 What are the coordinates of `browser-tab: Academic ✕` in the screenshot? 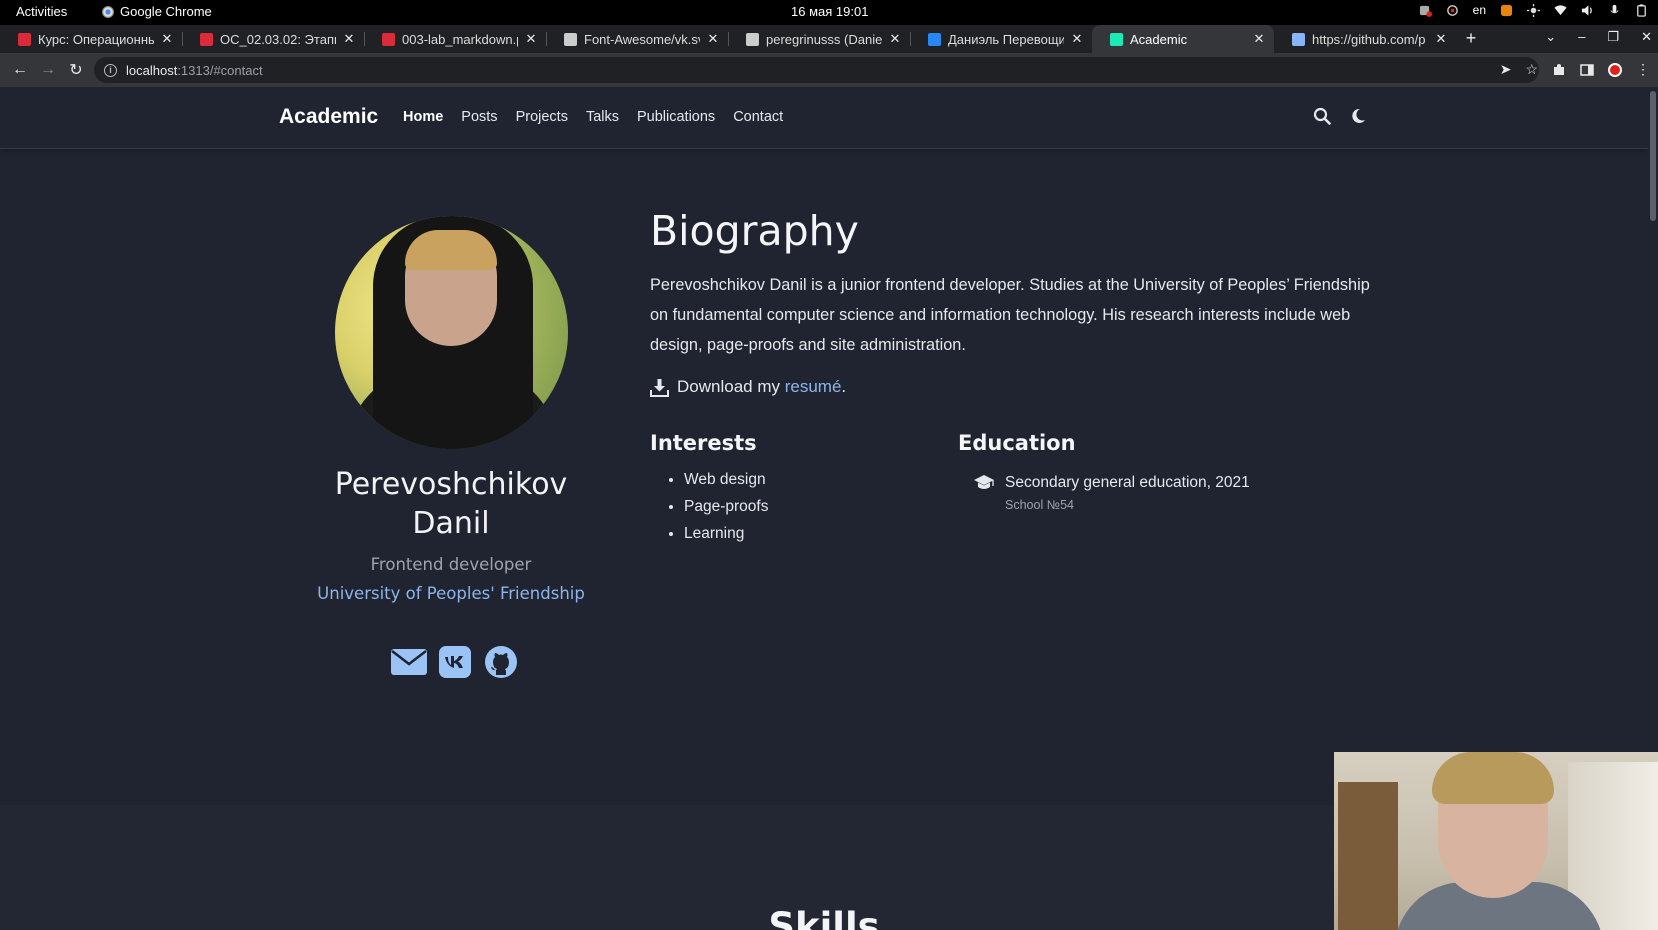 It's located at (1183, 39).